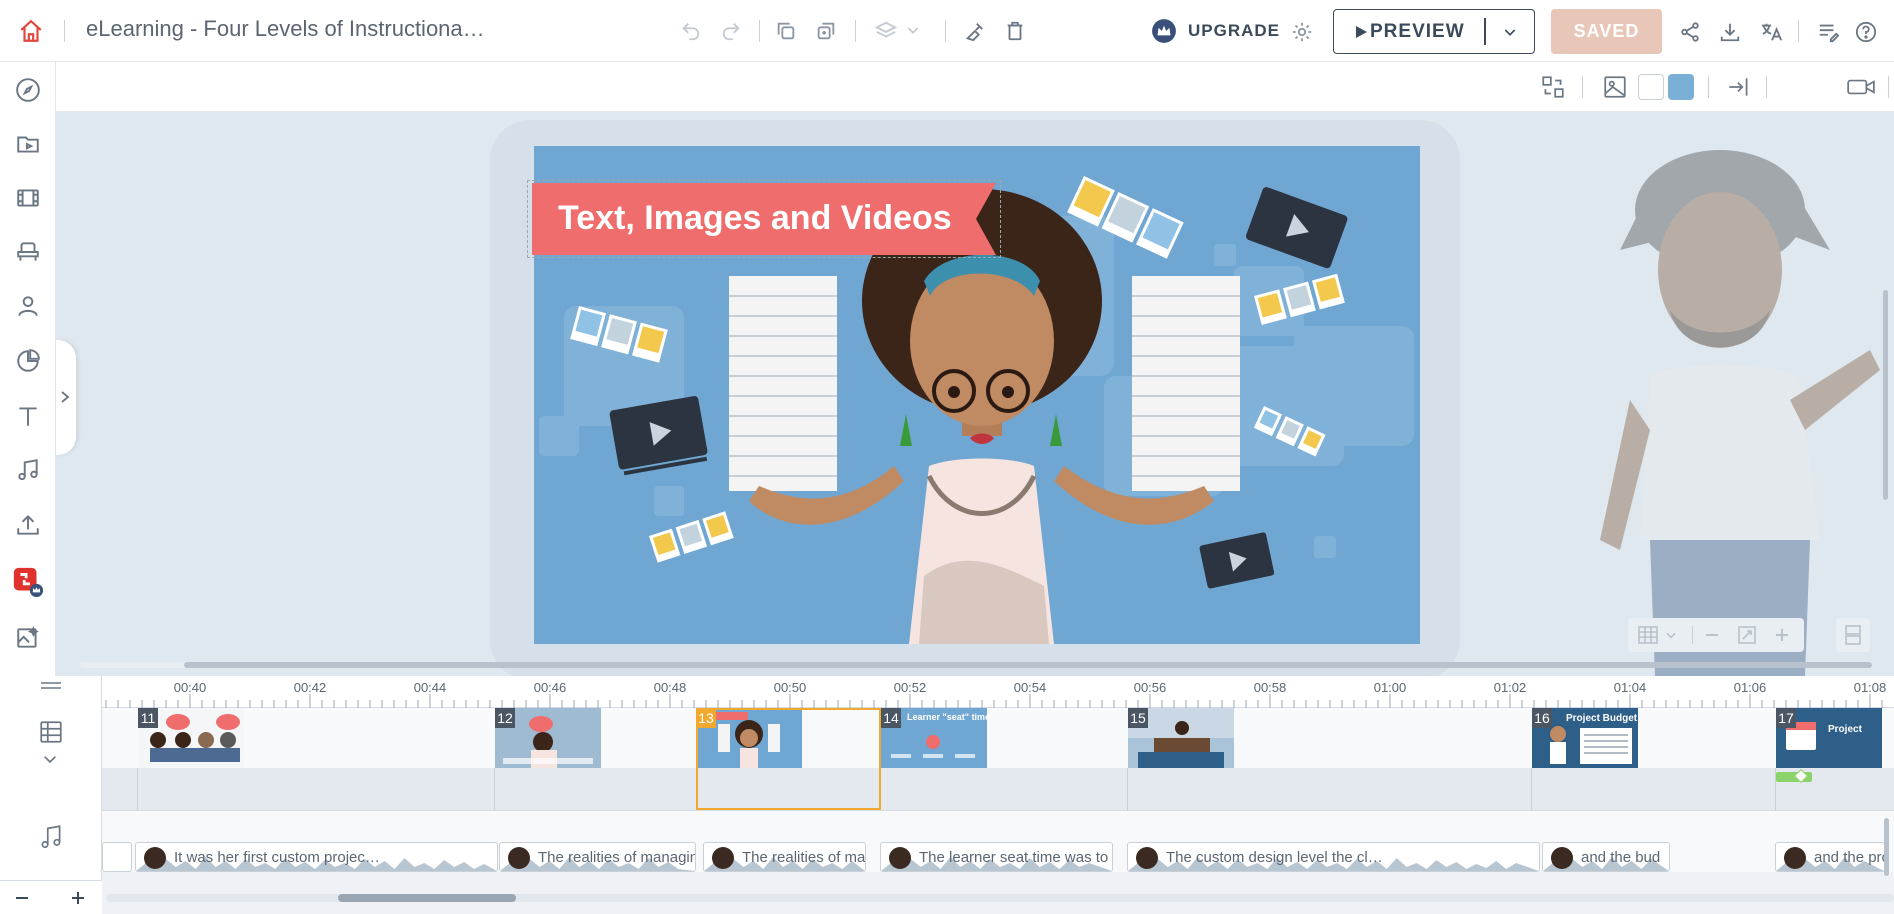 Image resolution: width=1894 pixels, height=914 pixels. What do you see at coordinates (1553, 87) in the screenshot?
I see `swap-icon` at bounding box center [1553, 87].